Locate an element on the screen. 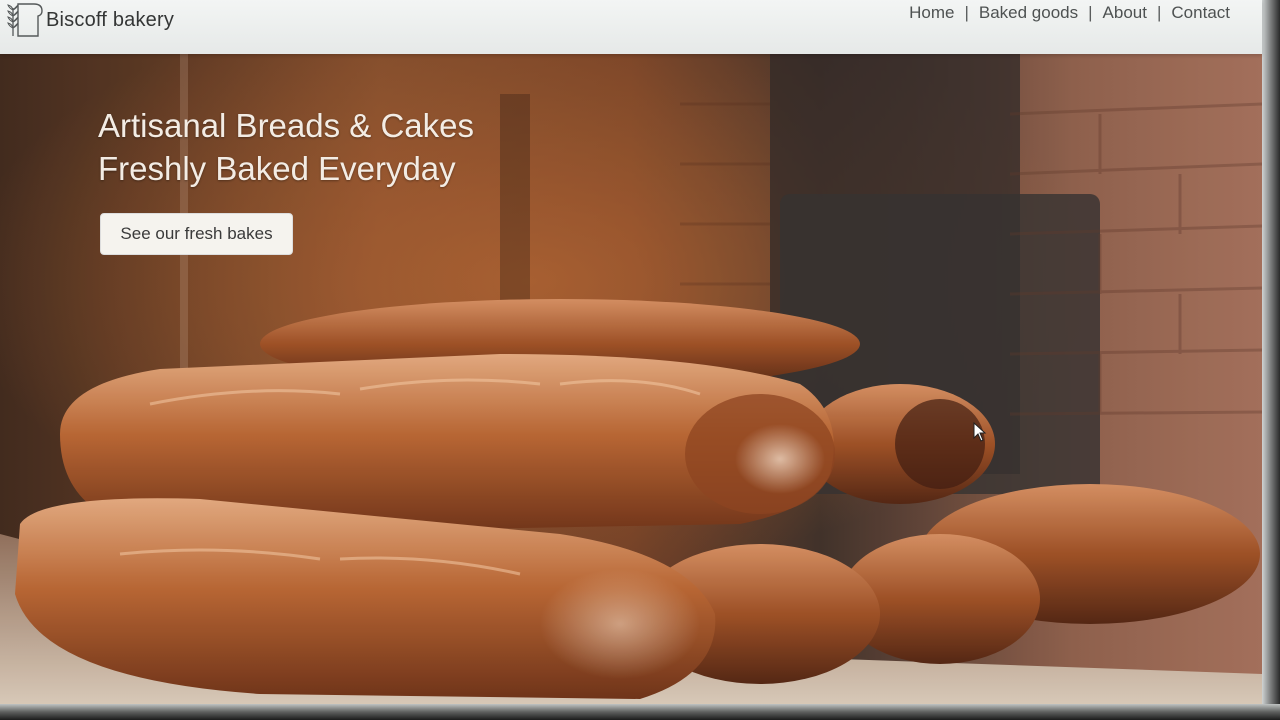  monitor-bezel-bottom is located at coordinates (640, 712).